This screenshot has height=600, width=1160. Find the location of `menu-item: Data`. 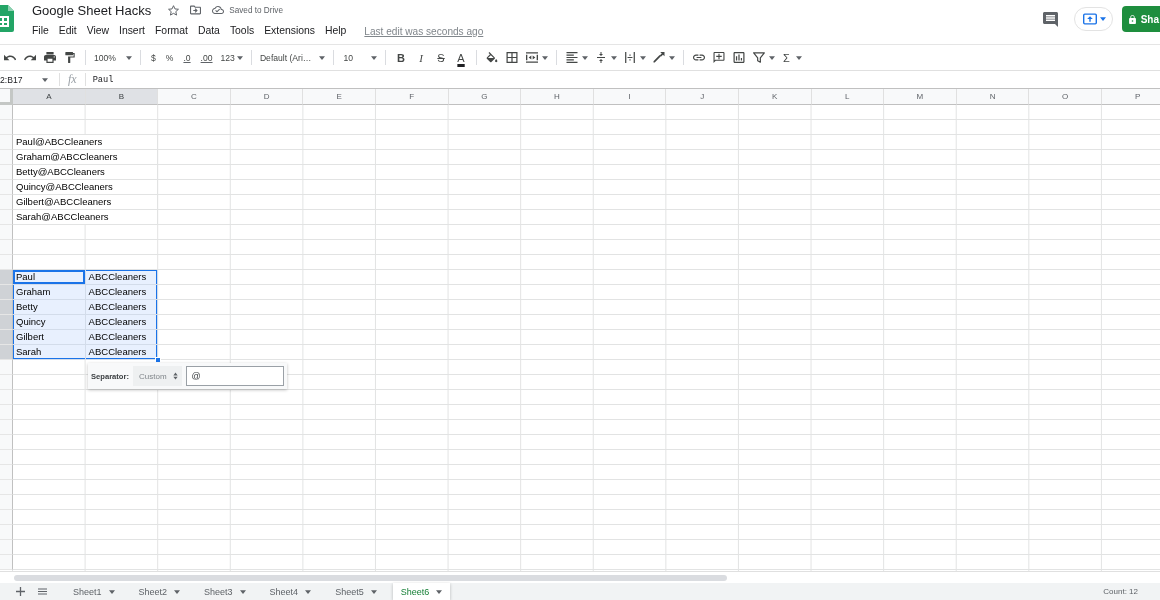

menu-item: Data is located at coordinates (208, 31).